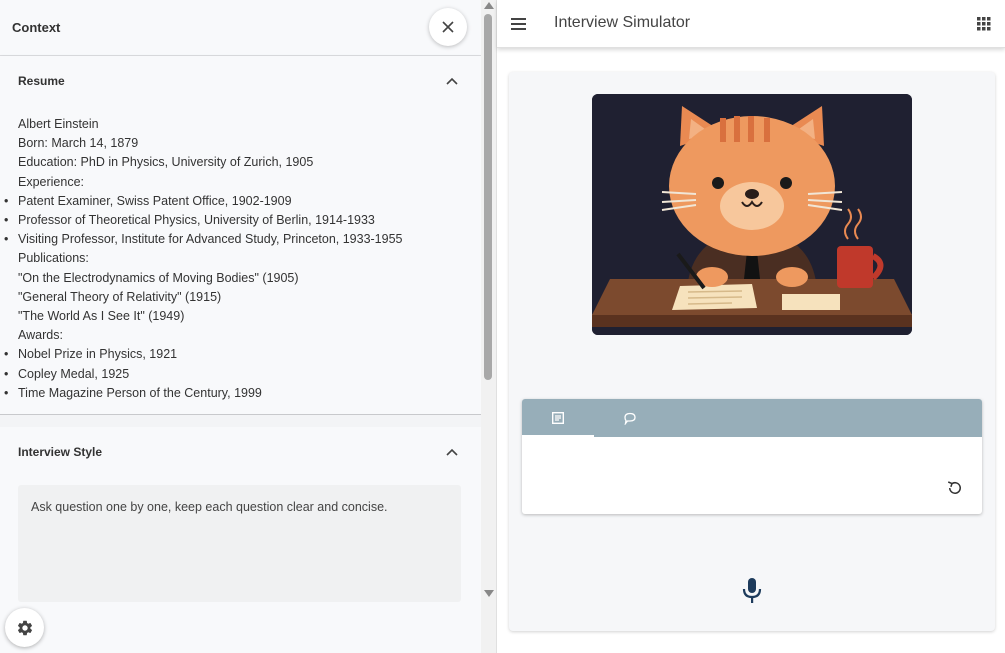 This screenshot has height=653, width=1005. Describe the element at coordinates (752, 214) in the screenshot. I see `cat-interviewer-illustration` at that location.